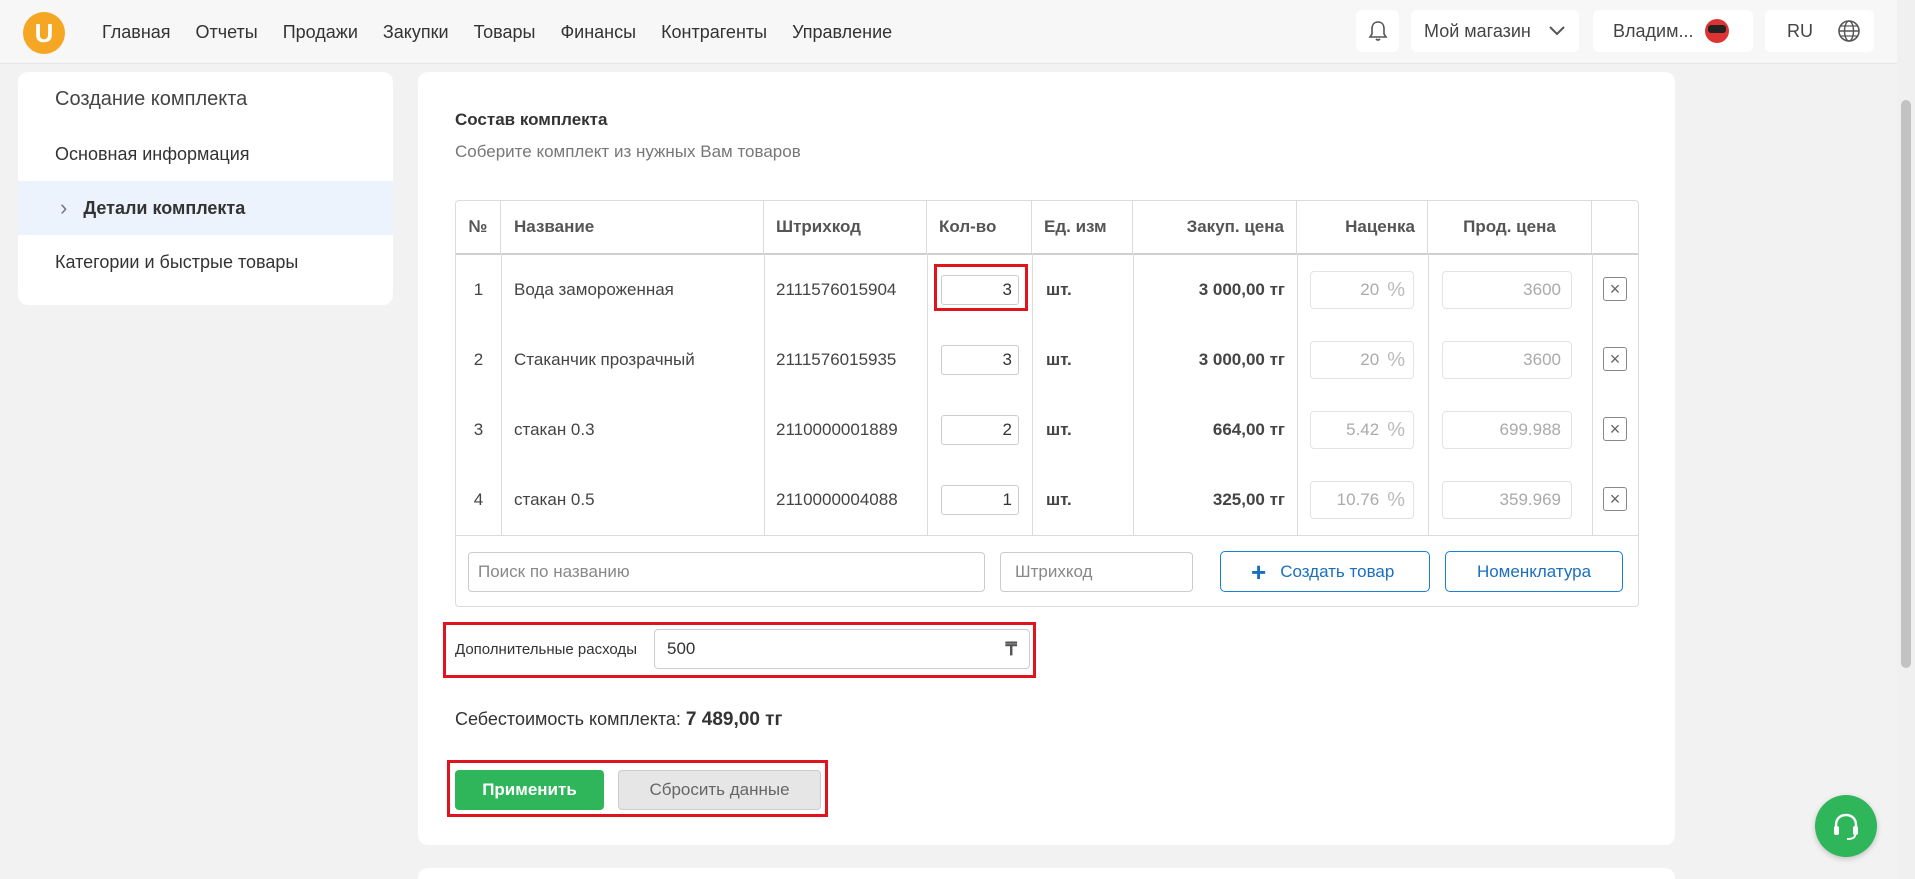  Describe the element at coordinates (320, 32) in the screenshot. I see `nav-sales: Продажи` at that location.